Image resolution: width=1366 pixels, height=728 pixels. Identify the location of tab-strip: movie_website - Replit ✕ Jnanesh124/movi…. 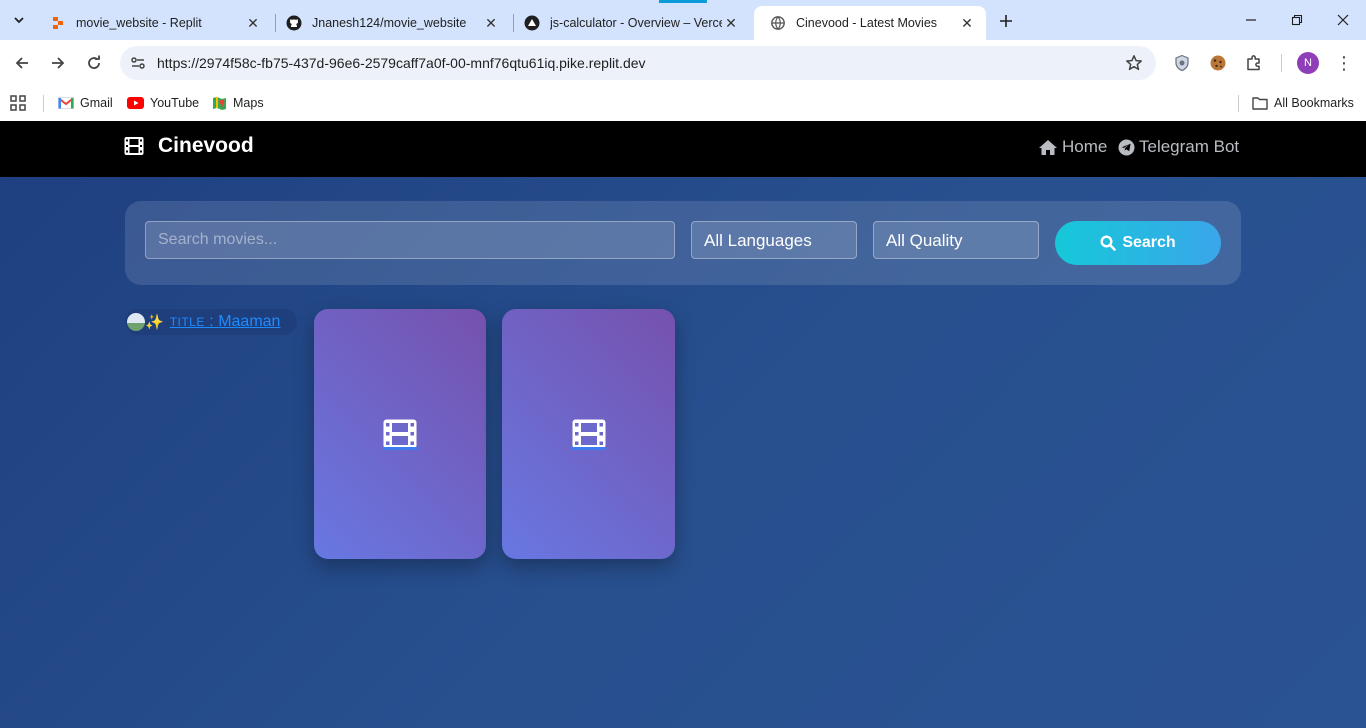
(683, 20).